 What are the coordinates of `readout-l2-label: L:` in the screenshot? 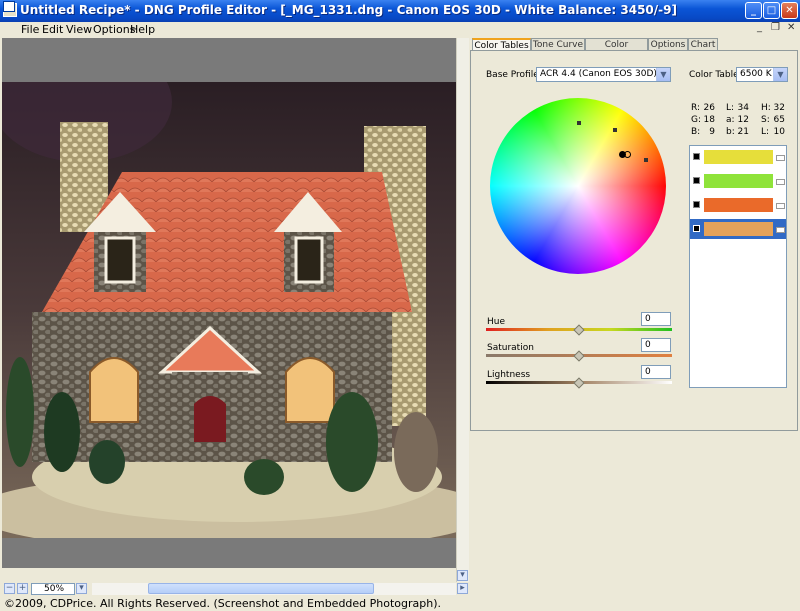 It's located at (765, 132).